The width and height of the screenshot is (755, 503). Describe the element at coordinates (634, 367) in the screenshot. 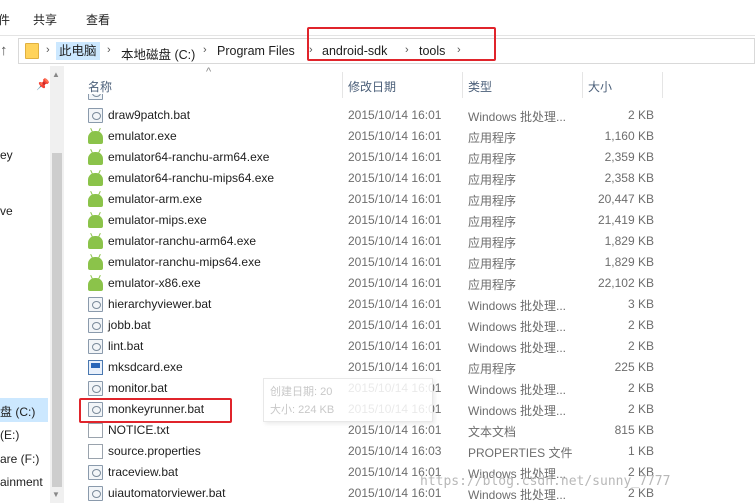

I see `file-size: 225 KB` at that location.